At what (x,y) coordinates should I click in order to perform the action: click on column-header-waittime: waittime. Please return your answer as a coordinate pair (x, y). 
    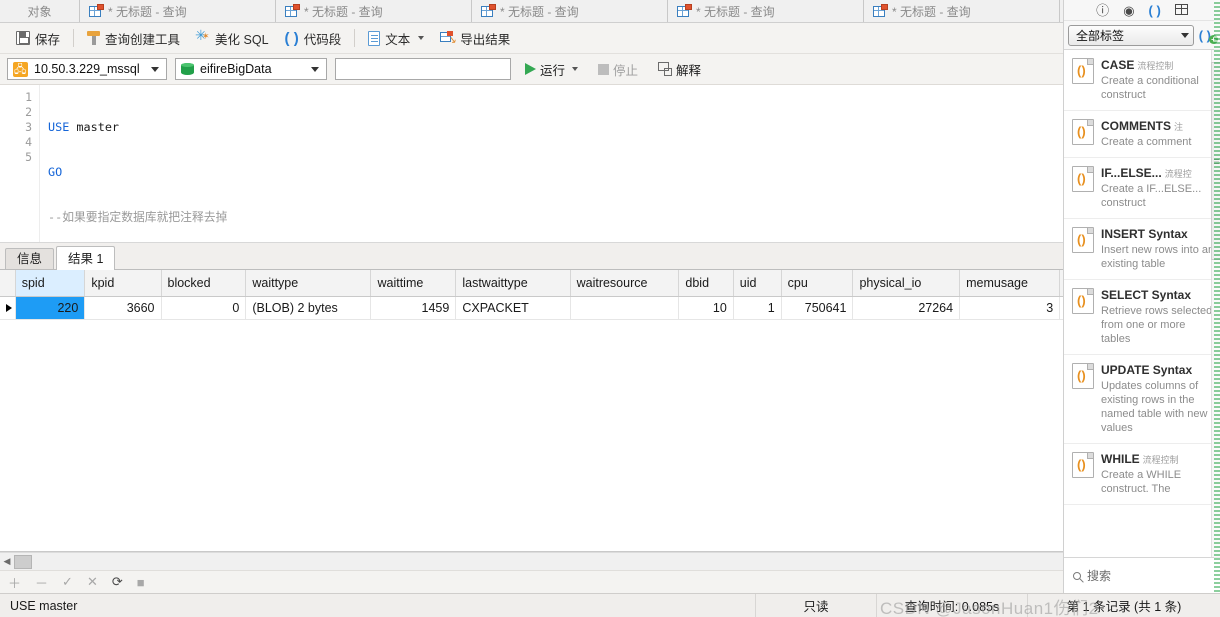
    Looking at the image, I should click on (413, 283).